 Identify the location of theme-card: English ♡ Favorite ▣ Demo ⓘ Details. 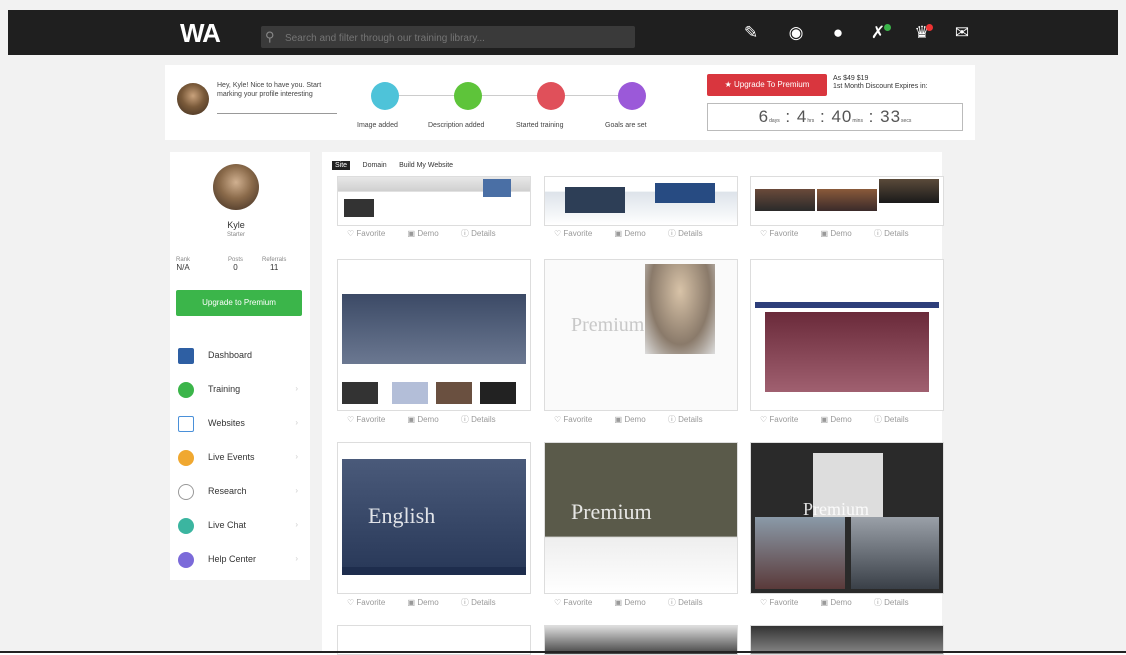
(434, 527).